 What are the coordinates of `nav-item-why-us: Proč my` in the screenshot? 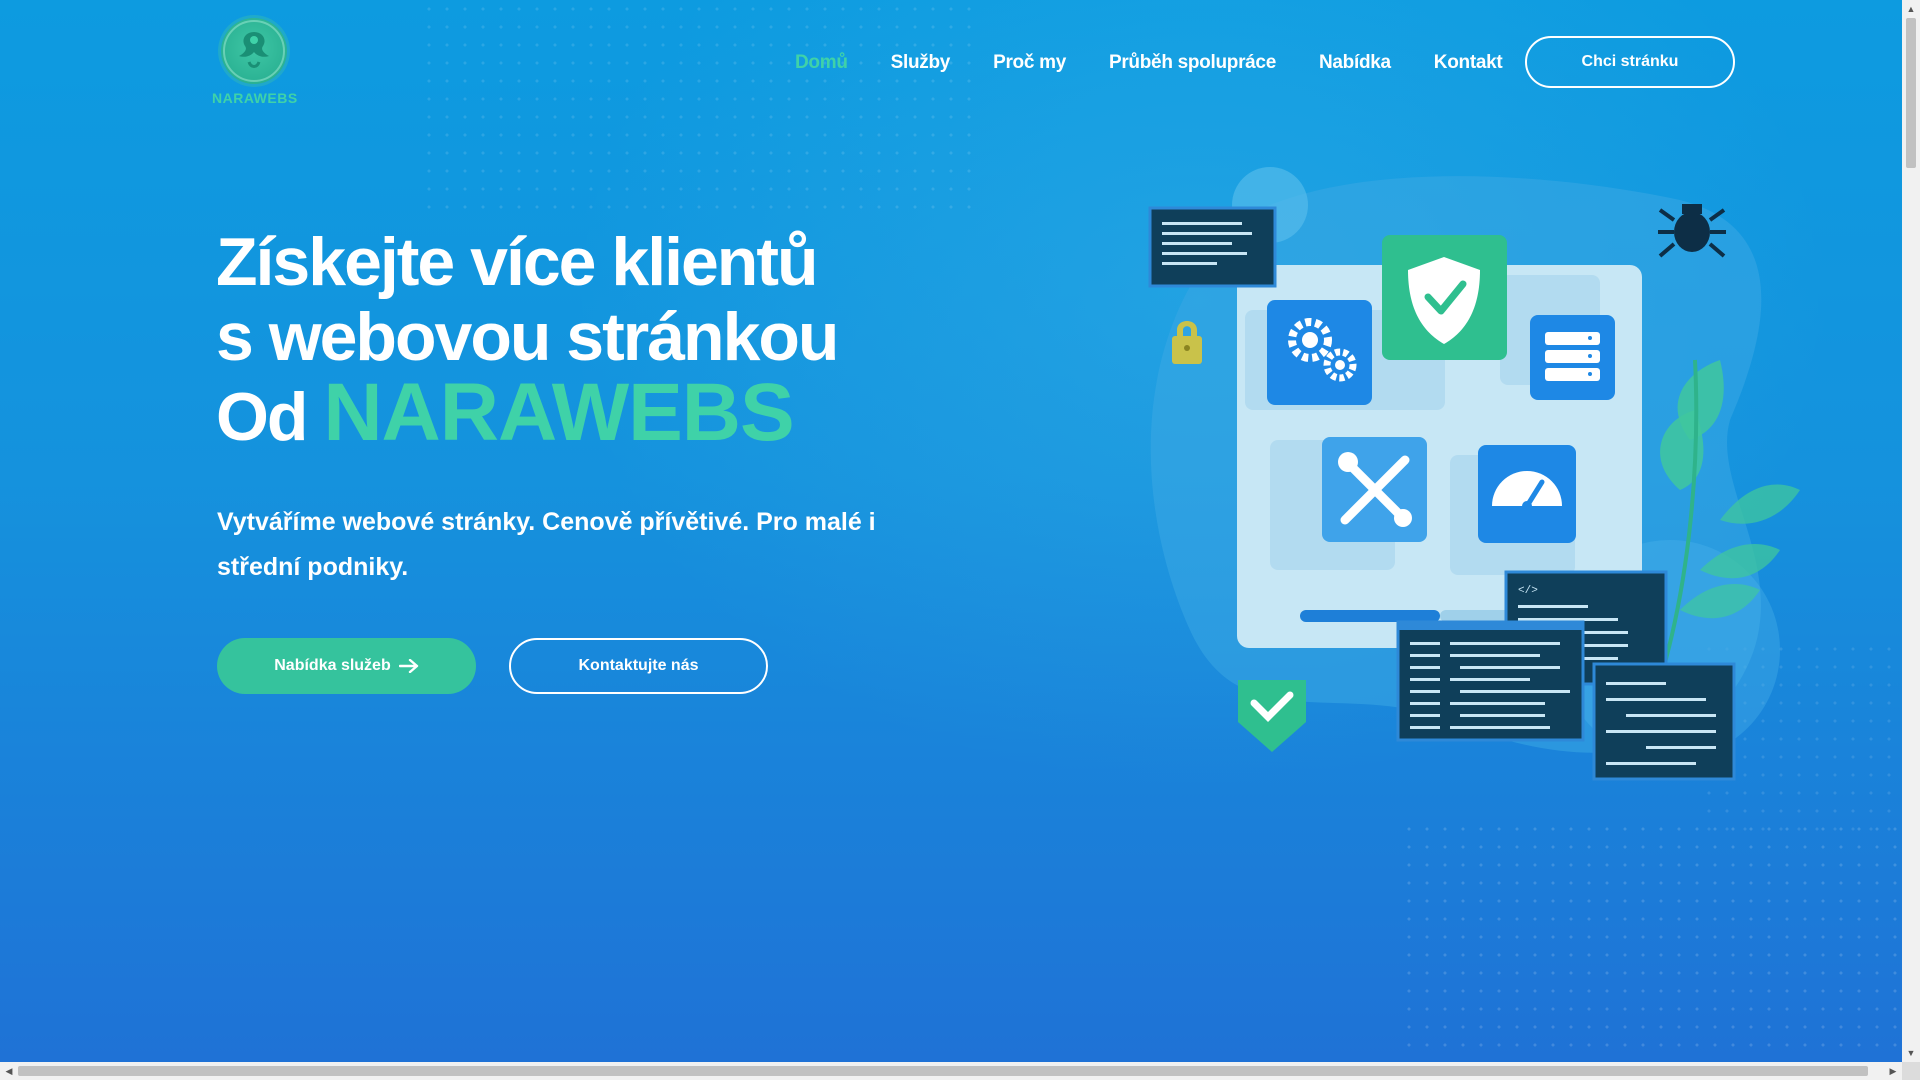 It's located at (1029, 63).